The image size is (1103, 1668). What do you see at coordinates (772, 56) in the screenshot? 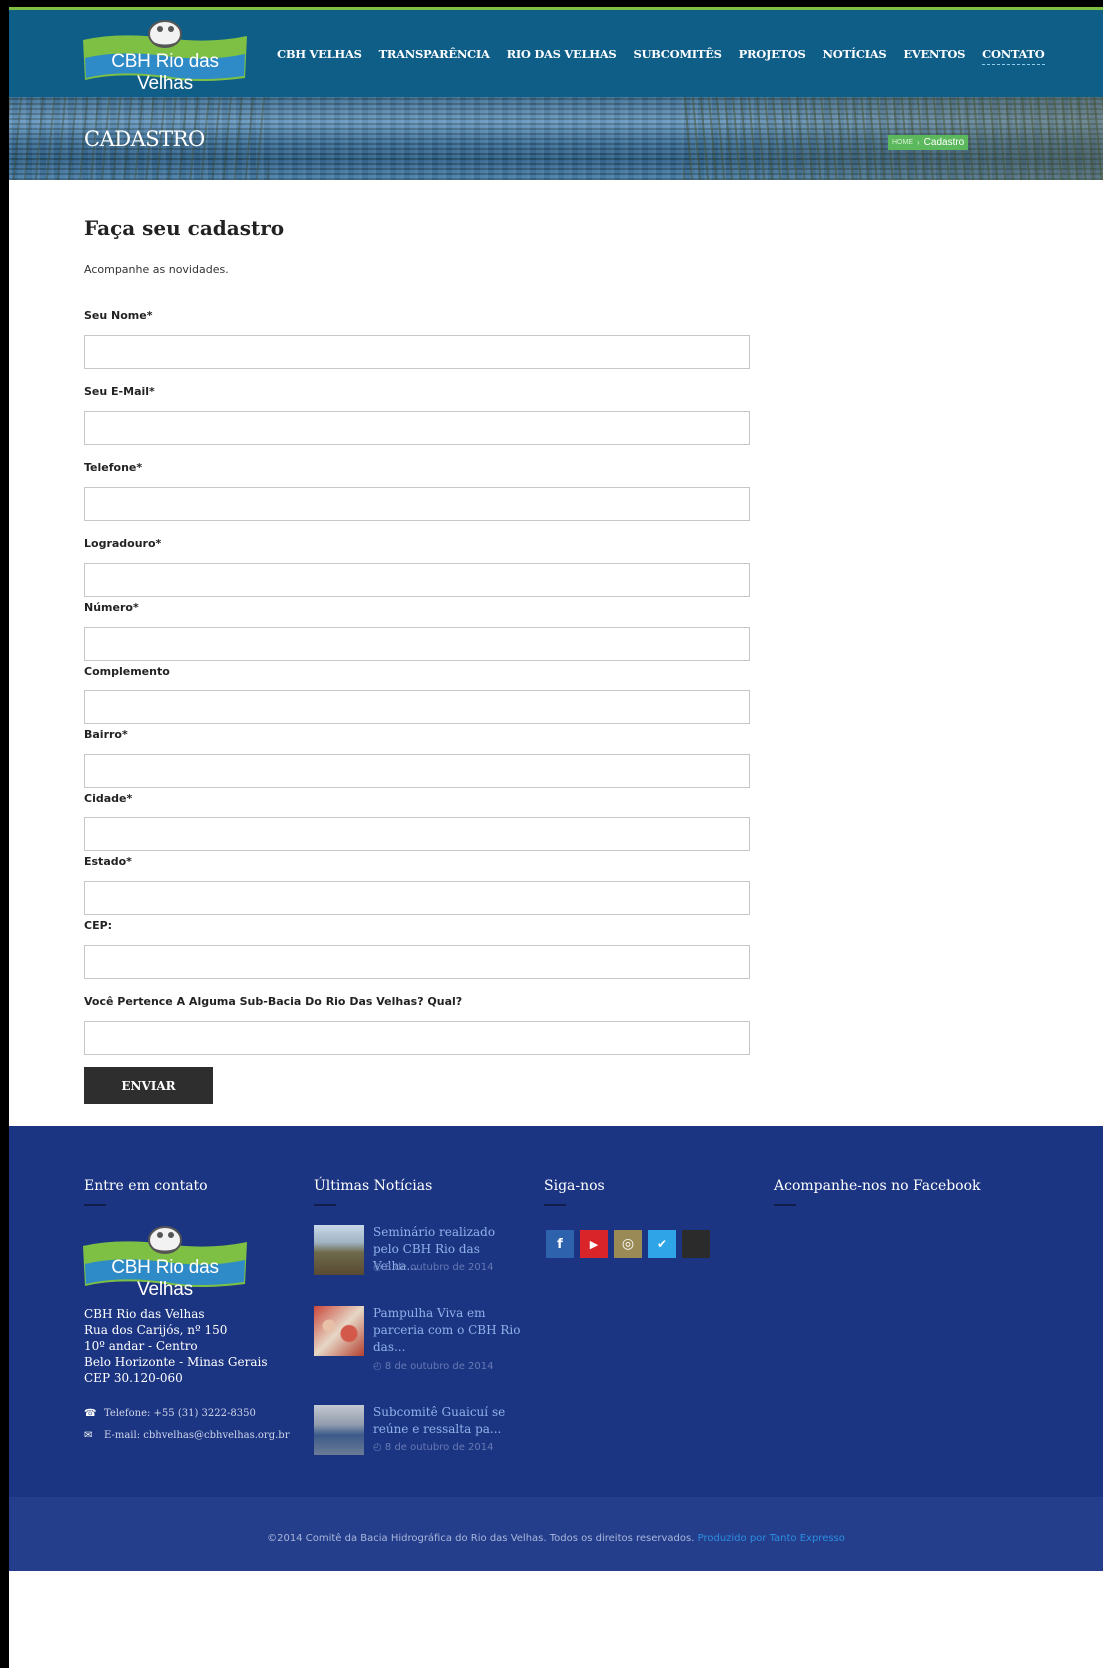
I see `nav-projetos: PROJETOS` at bounding box center [772, 56].